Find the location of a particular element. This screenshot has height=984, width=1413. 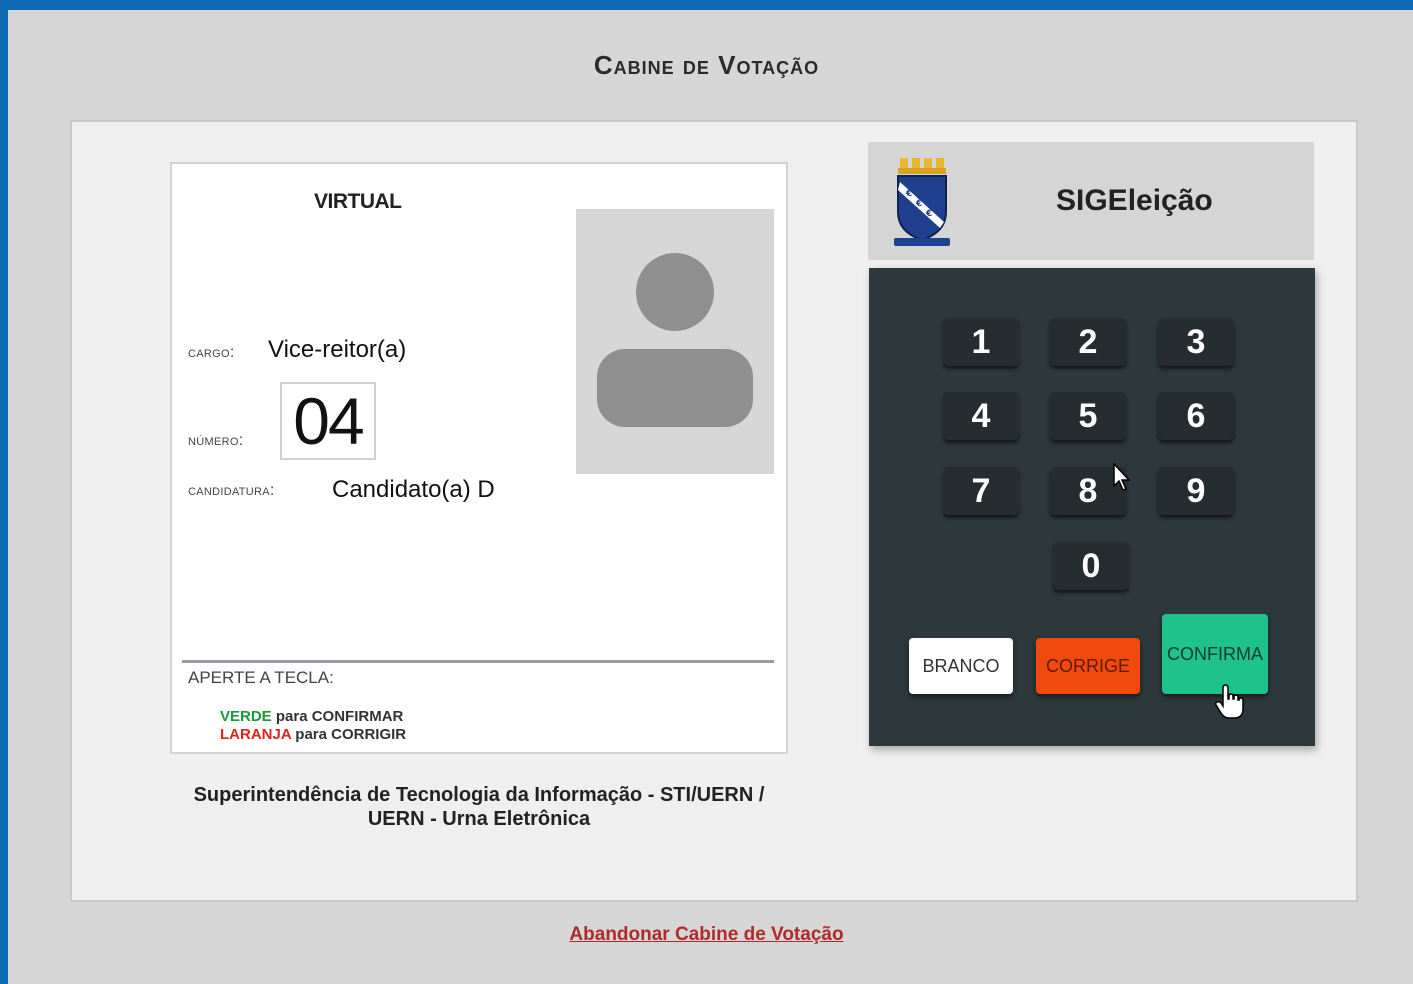

candidatura-label: candidatura: is located at coordinates (231, 490).